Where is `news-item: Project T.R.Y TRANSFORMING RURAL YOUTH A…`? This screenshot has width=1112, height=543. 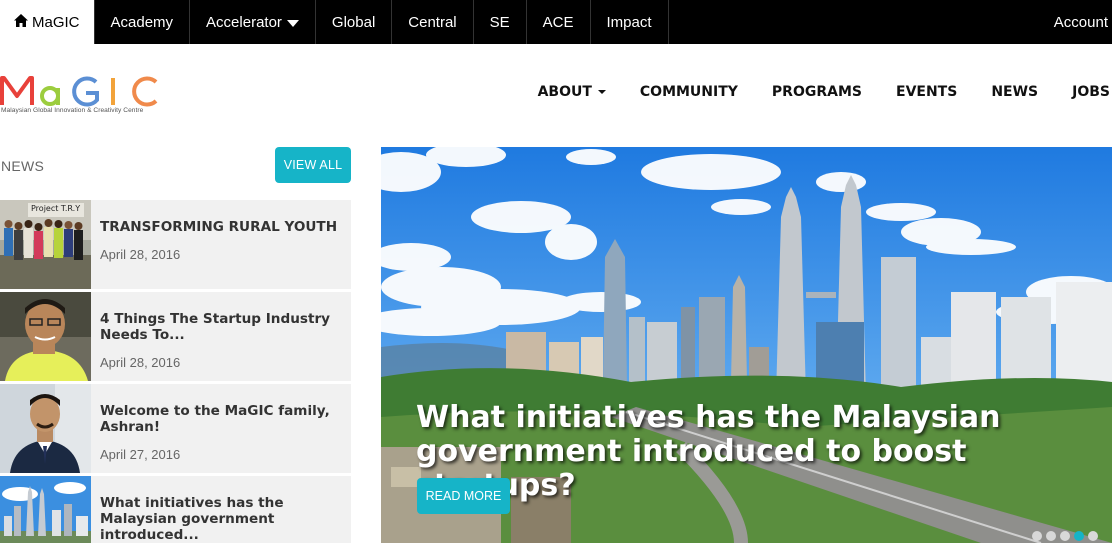 news-item: Project T.R.Y TRANSFORMING RURAL YOUTH A… is located at coordinates (175, 244).